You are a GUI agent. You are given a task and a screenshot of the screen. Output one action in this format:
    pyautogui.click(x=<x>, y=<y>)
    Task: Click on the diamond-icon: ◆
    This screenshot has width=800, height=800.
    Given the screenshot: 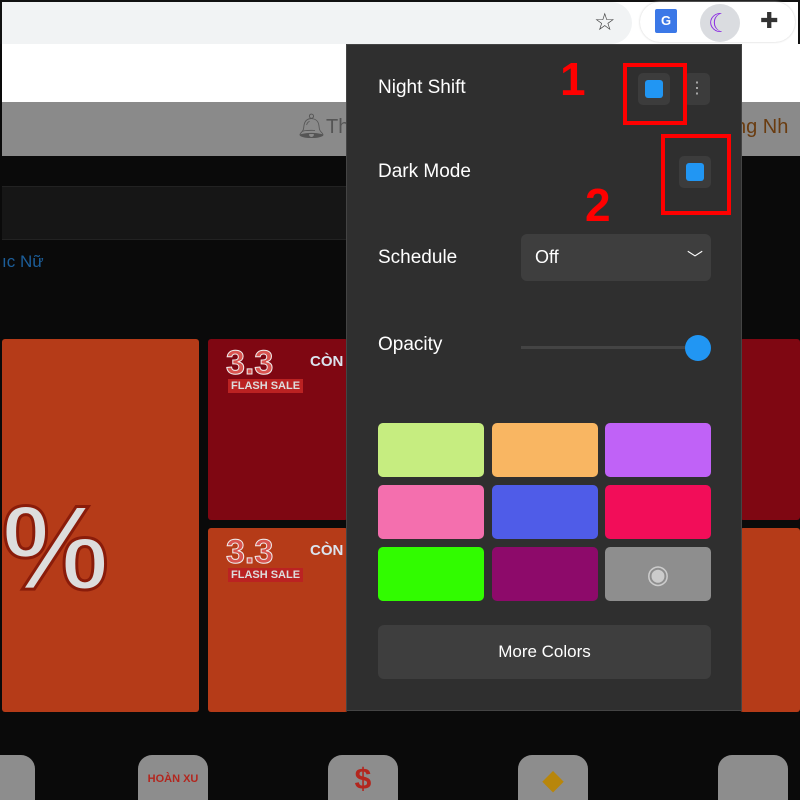 What is the action you would take?
    pyautogui.click(x=553, y=777)
    